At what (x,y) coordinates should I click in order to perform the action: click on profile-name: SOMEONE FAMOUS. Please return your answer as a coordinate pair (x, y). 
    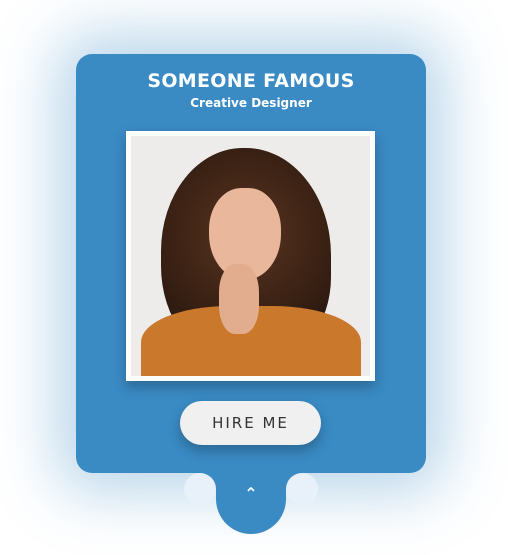
    Looking at the image, I should click on (251, 81).